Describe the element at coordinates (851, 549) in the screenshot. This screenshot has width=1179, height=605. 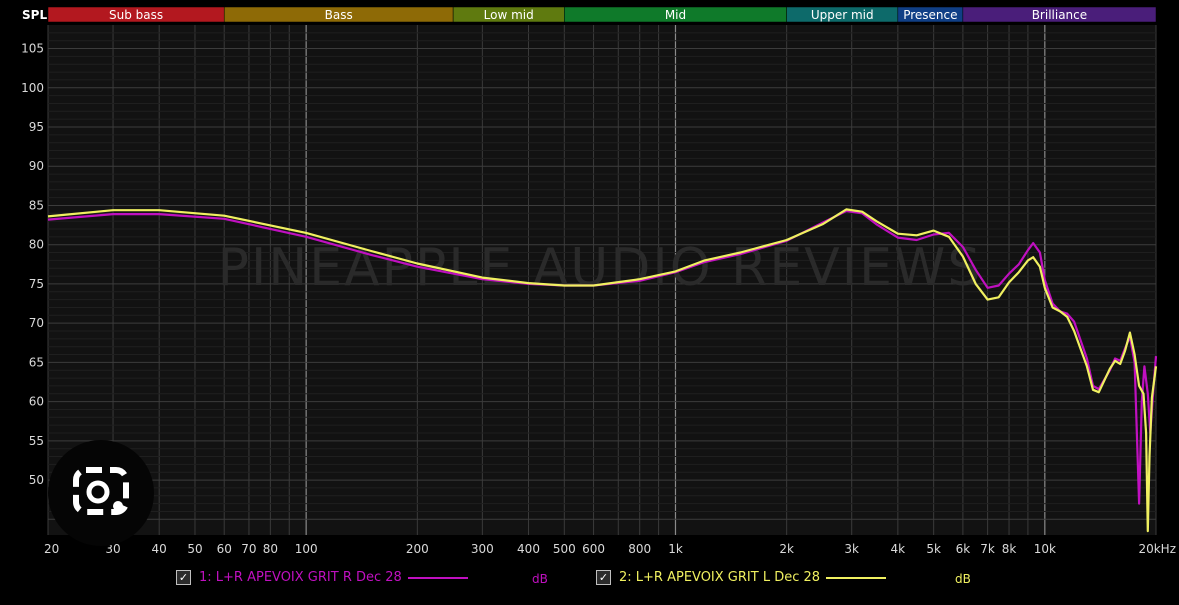
I see `x-tick-label: 3k` at that location.